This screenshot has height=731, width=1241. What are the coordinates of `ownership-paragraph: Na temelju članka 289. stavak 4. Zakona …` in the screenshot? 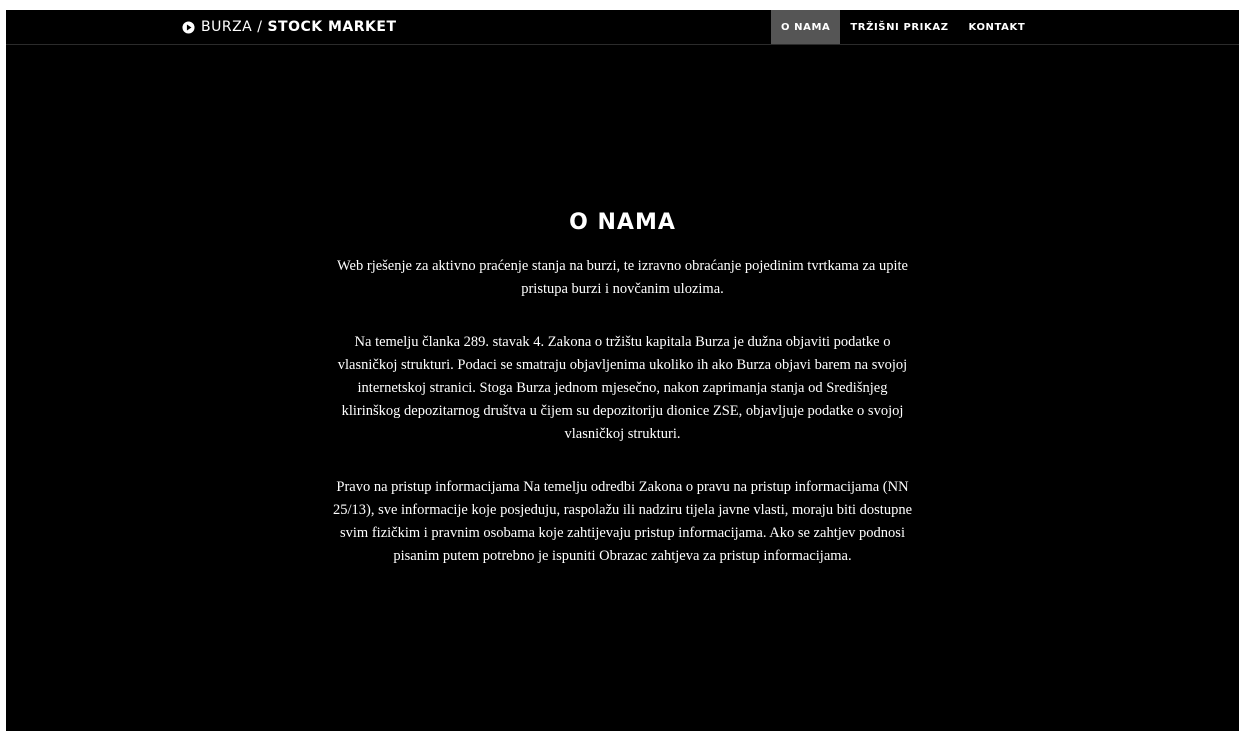 It's located at (622, 388).